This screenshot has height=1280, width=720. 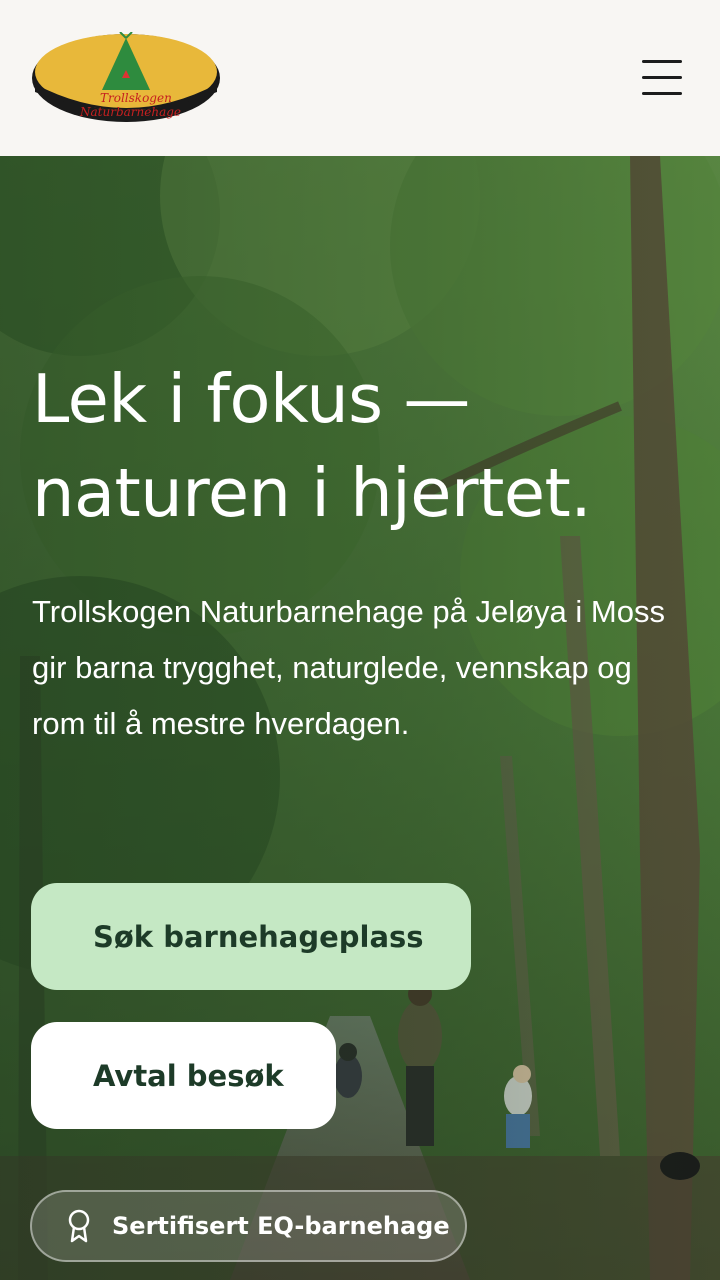 I want to click on trollskogen-logo: Trollskogen Naturbarnehage, so click(x=126, y=78).